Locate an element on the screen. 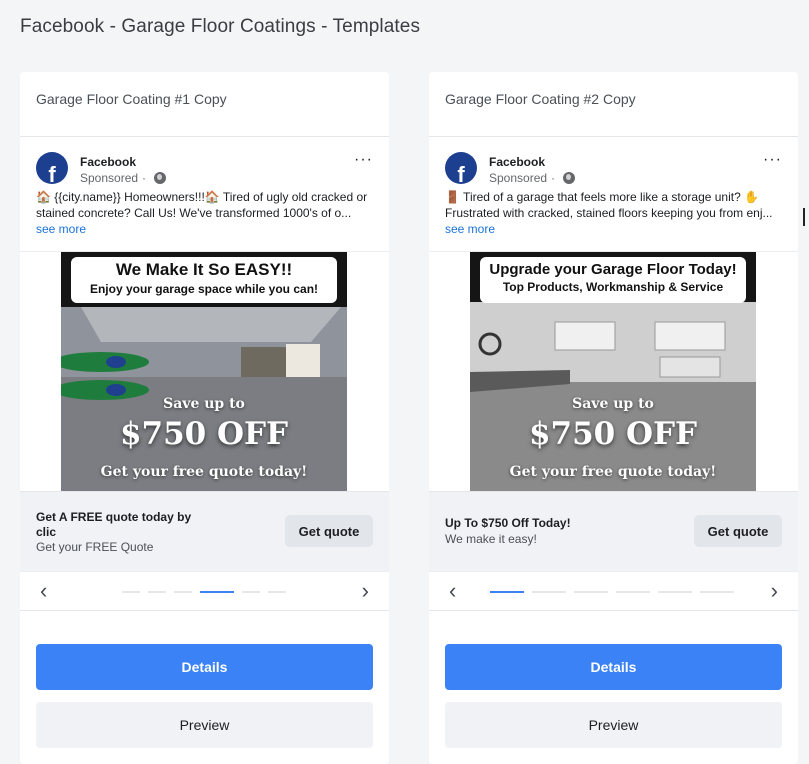 This screenshot has height=764, width=809. cta-description: We make it easy! is located at coordinates (491, 539).